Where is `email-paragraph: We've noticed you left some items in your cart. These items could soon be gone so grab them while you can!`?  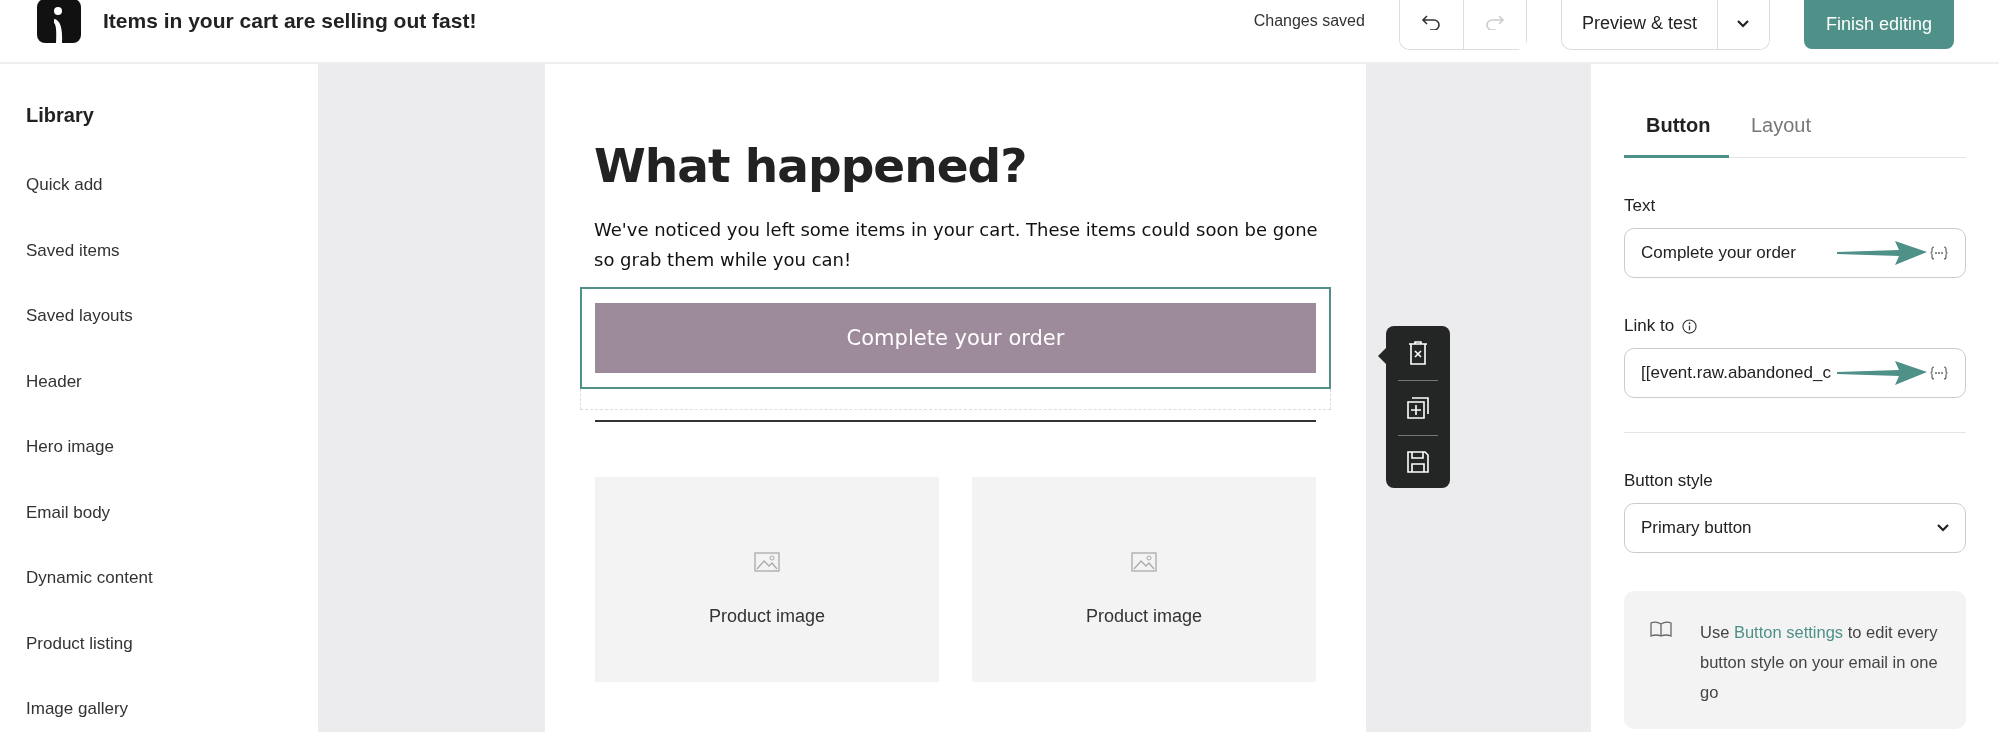 email-paragraph: We've noticed you left some items in your cart. These items could soon be gone so grab them while you can! is located at coordinates (956, 245).